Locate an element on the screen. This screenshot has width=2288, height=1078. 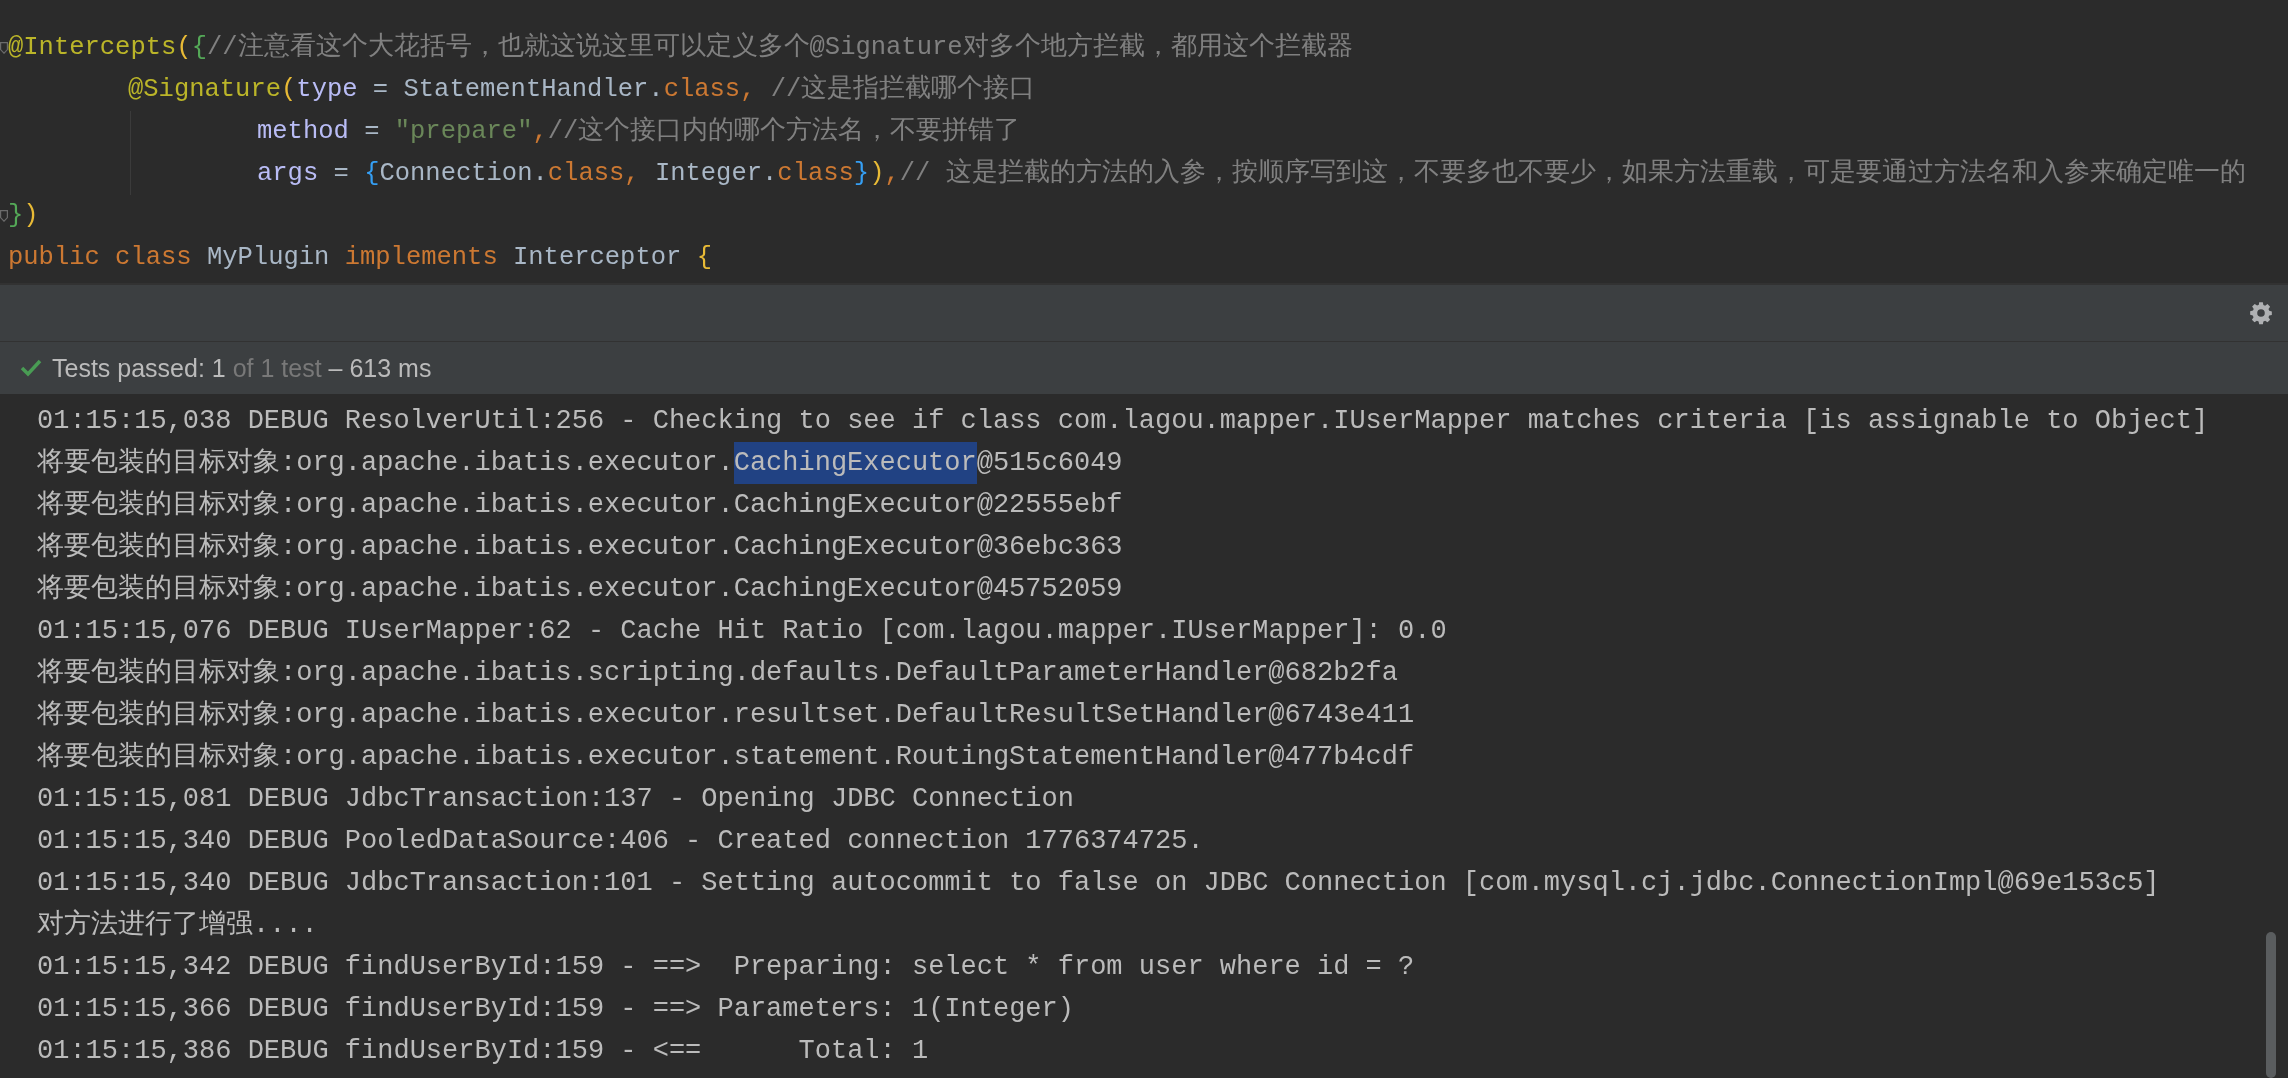
console-text: 01:15:15,076 DEBUG IUserMapper:62 - Cache Hit Ratio [com.lagou.mapper.IUserMapper]: 0.0 is located at coordinates (742, 631).